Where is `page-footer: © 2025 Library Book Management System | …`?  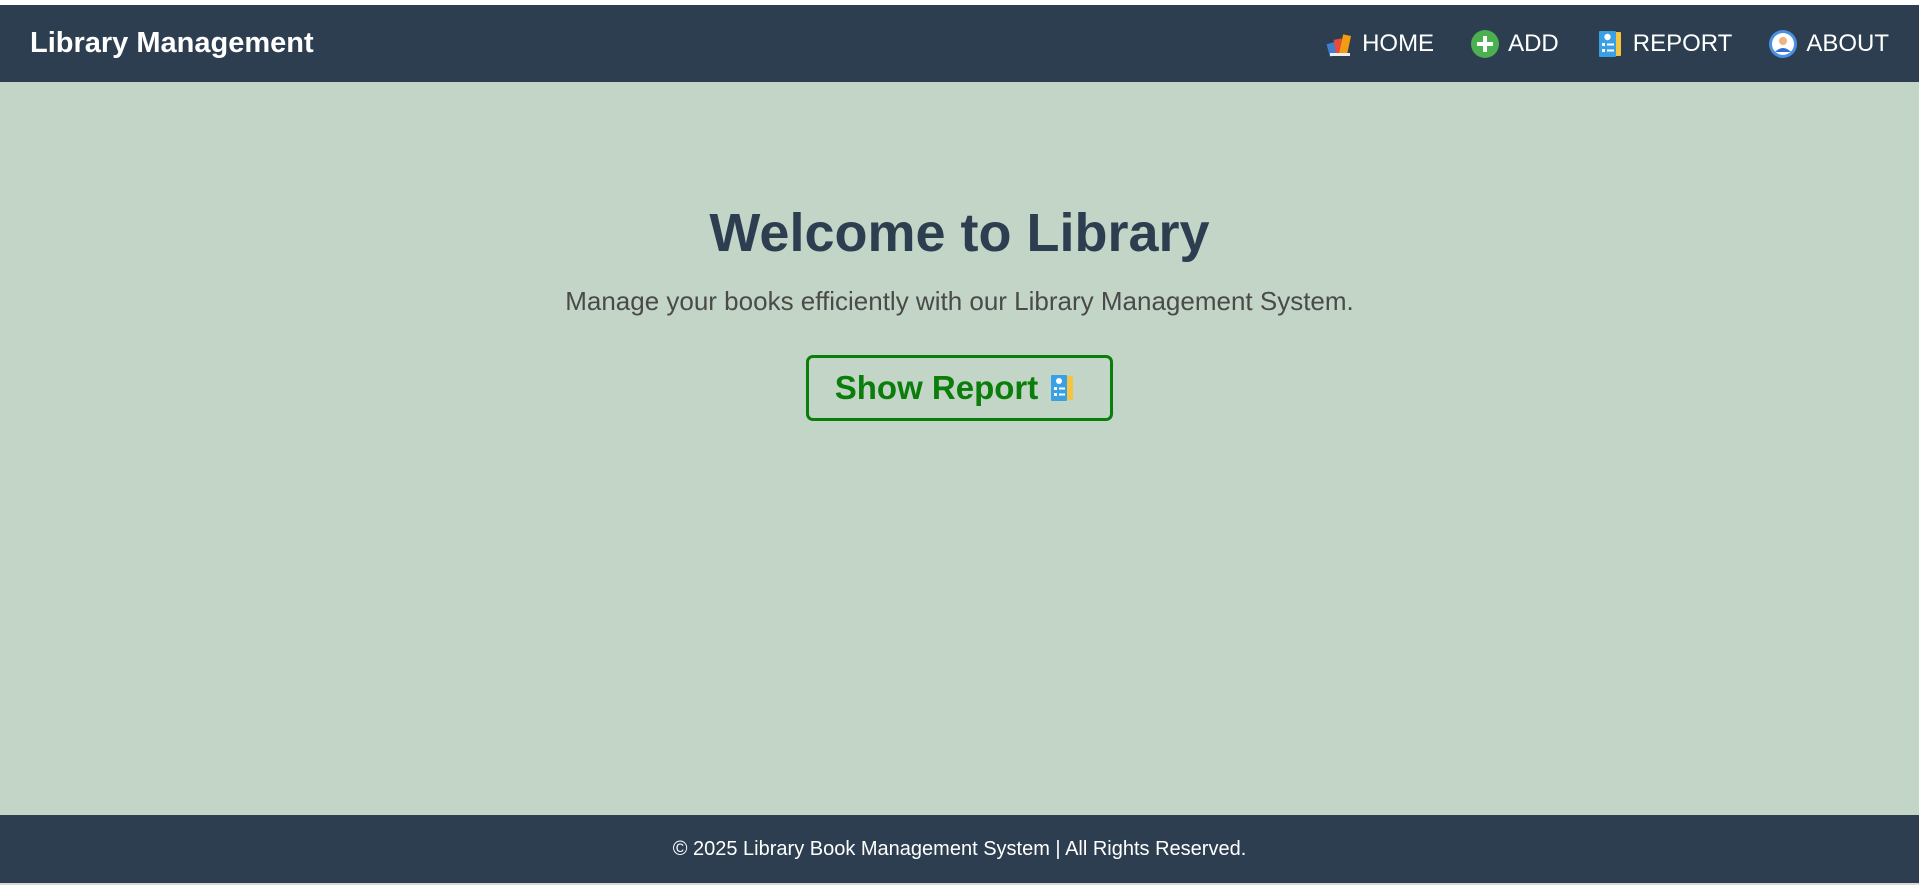
page-footer: © 2025 Library Book Management System | … is located at coordinates (959, 849).